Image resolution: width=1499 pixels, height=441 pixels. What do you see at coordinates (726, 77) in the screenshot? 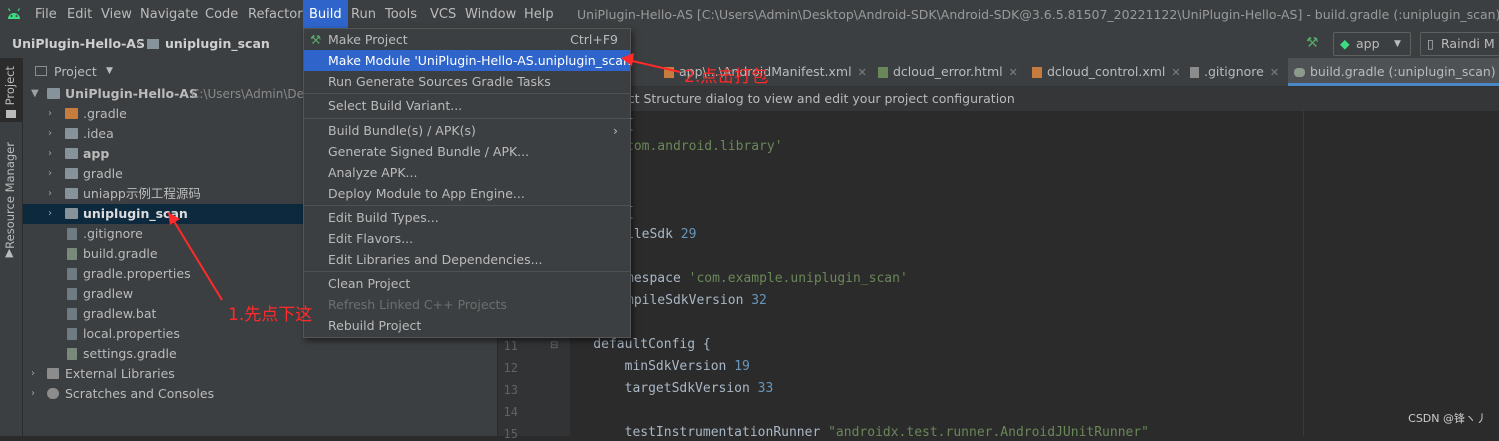
I see `annotation-step2: 2.点击打包` at bounding box center [726, 77].